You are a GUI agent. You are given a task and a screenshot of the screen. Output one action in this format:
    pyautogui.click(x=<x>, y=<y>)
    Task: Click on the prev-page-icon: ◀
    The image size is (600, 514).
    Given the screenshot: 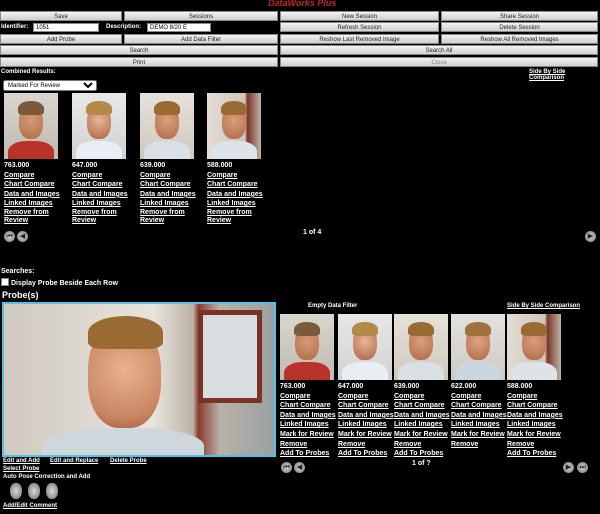 What is the action you would take?
    pyautogui.click(x=22, y=236)
    